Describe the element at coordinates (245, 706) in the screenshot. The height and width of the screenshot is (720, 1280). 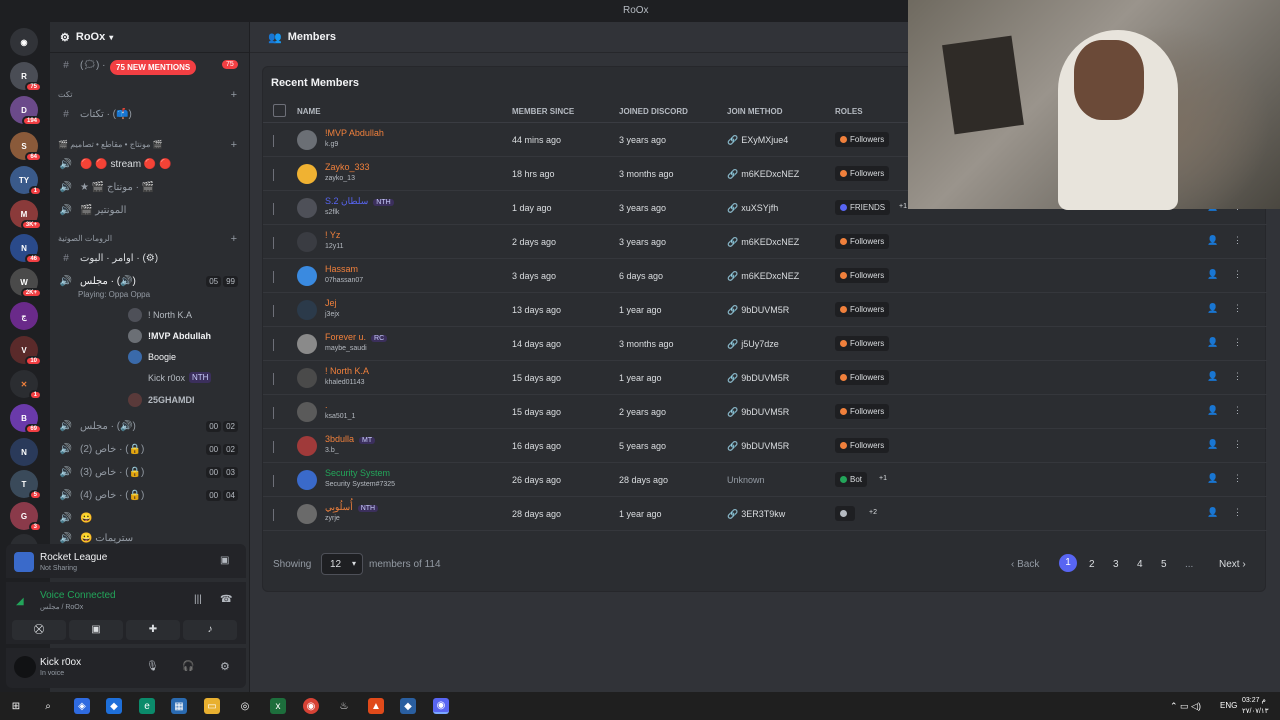
I see `obs-icon: ◎` at that location.